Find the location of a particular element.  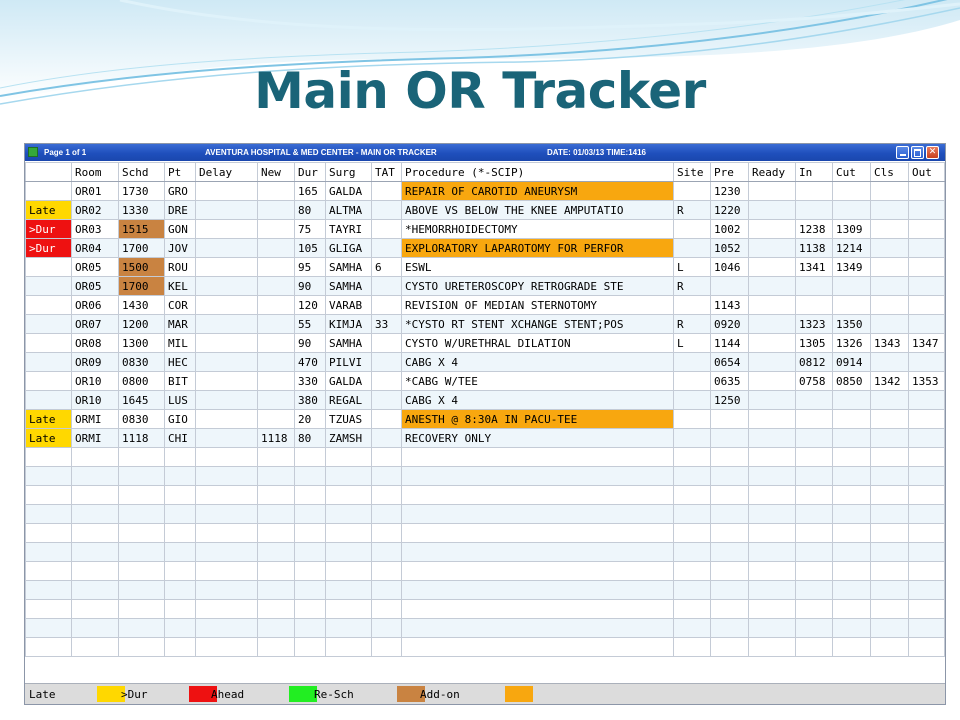

table-row: OR05 1500 ROU 95 SAMHA 6 ESWL L 1046 1341 1349 is located at coordinates (485, 267).